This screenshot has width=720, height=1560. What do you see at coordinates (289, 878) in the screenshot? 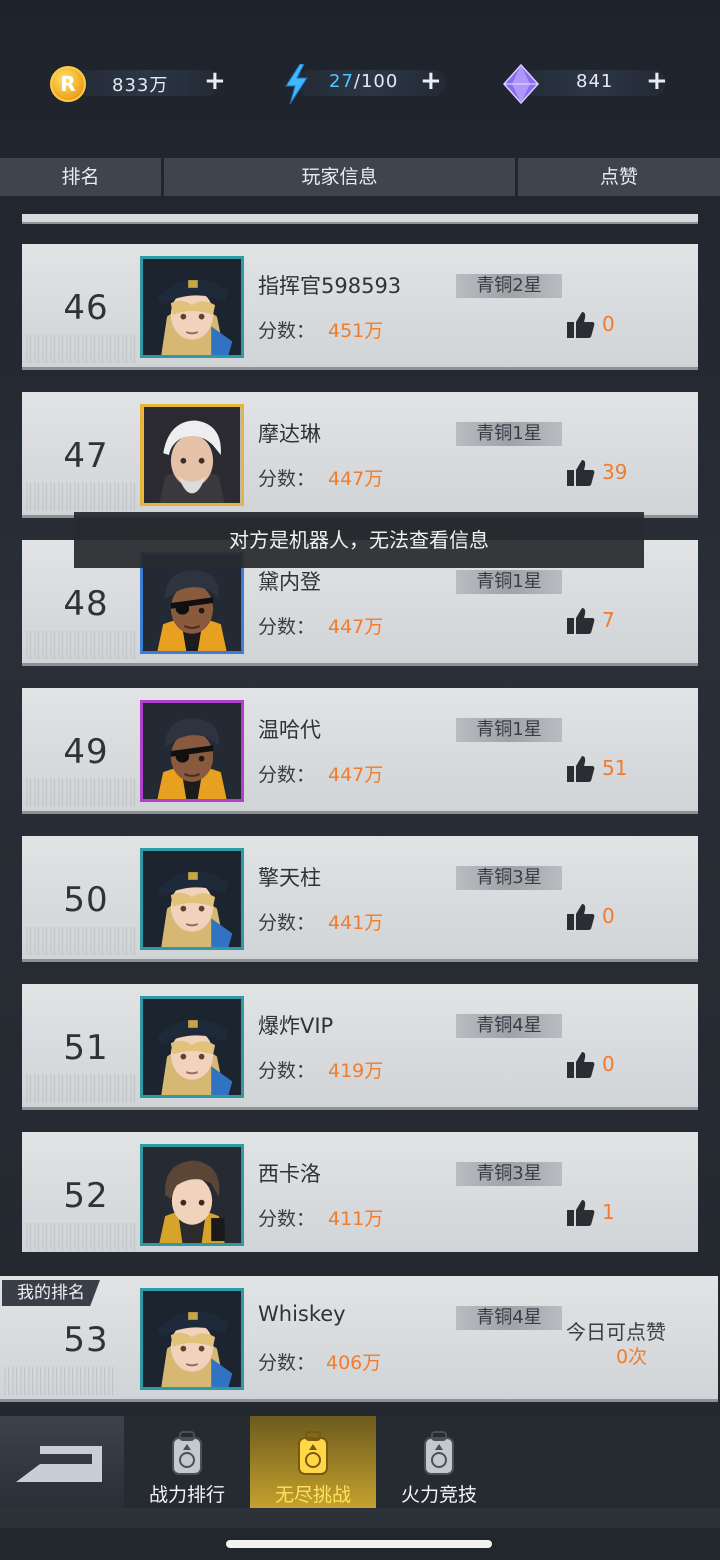
I see `player-name: 擎天柱` at bounding box center [289, 878].